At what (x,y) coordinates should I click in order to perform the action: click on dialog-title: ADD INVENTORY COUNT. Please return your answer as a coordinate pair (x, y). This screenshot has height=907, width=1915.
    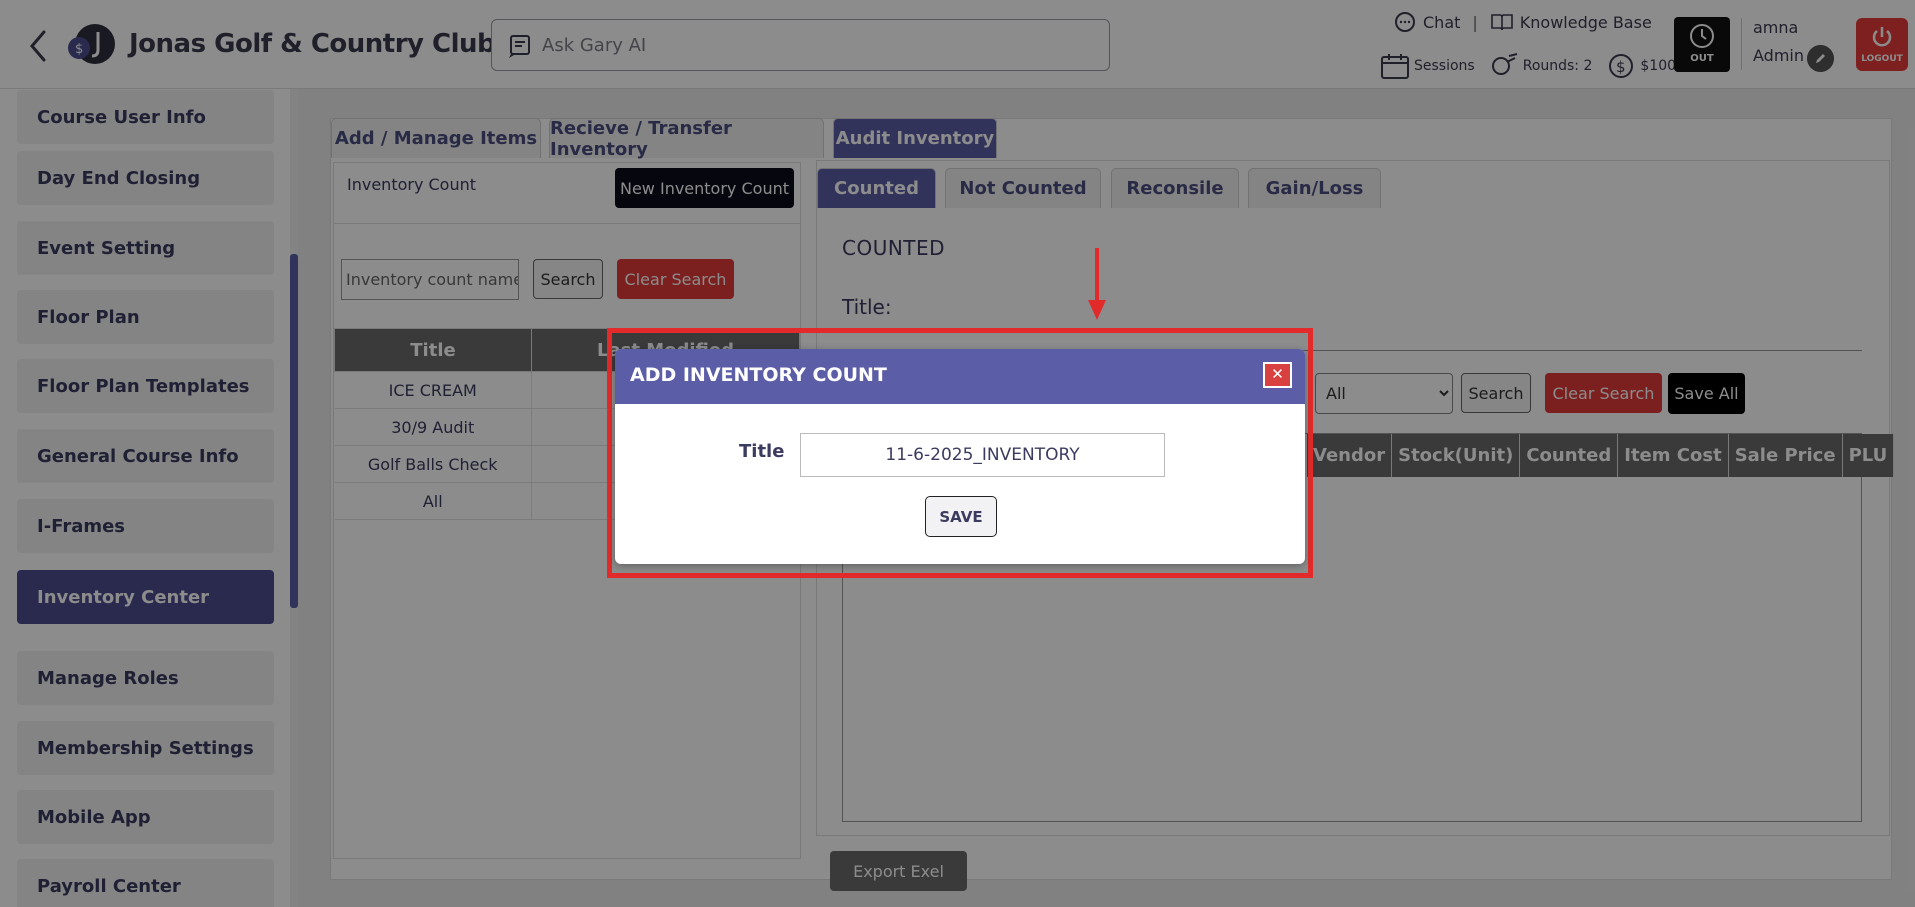
    Looking at the image, I should click on (758, 375).